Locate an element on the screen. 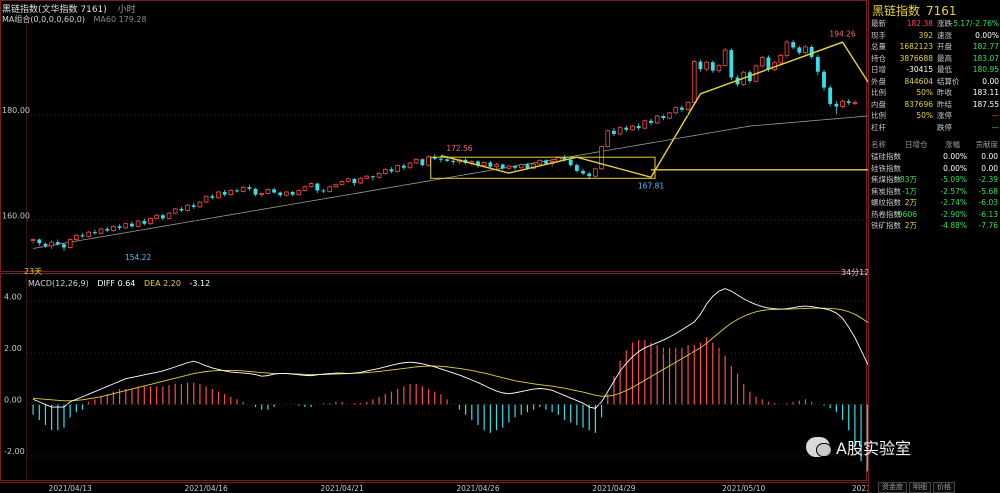 This screenshot has width=1000, height=493. index-row: 硅铁指数 0.00% 0.00 is located at coordinates (934, 168).